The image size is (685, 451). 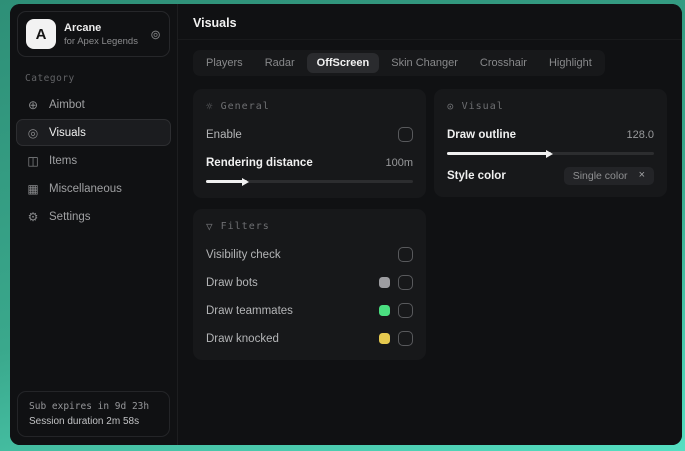 I want to click on style-color-label: Style color, so click(x=476, y=175).